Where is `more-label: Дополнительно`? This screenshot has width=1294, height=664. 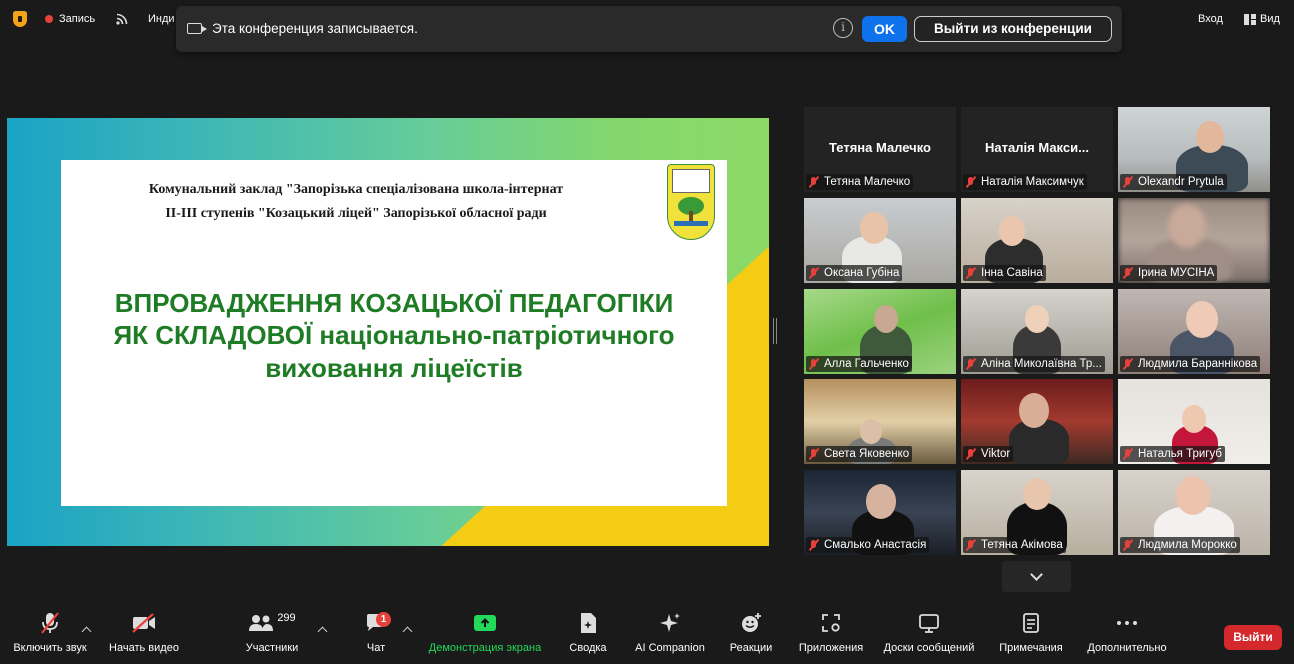 more-label: Дополнительно is located at coordinates (1127, 648).